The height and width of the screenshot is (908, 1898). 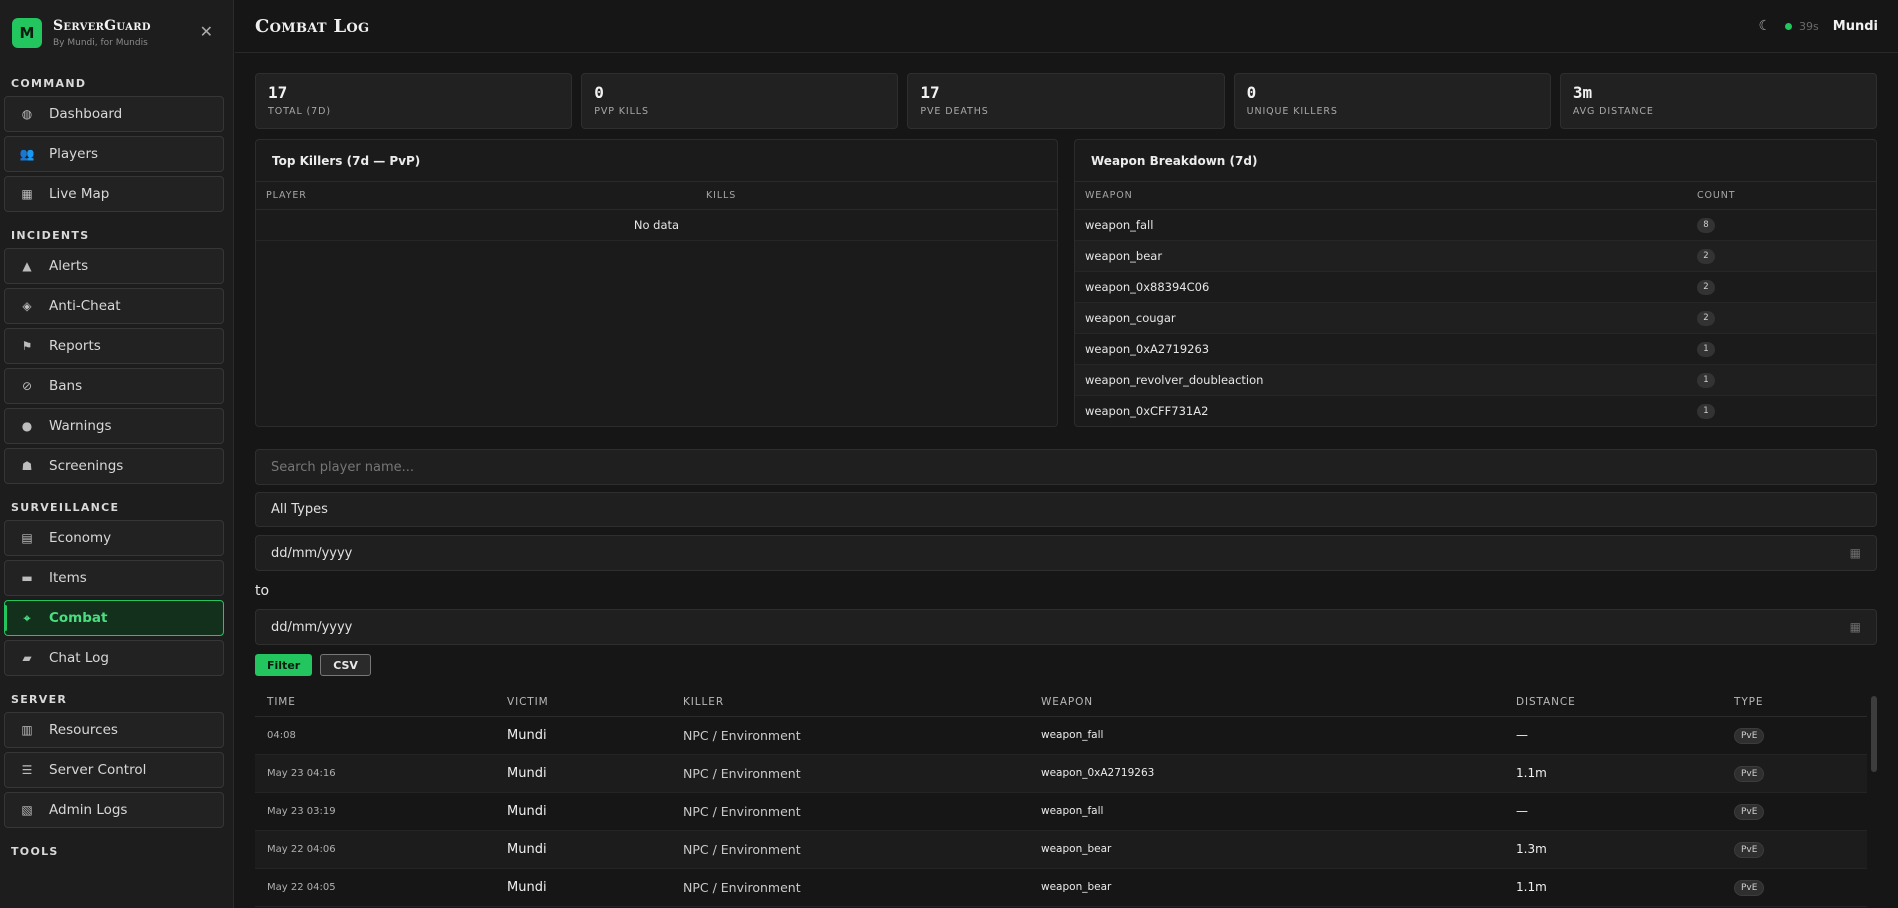 What do you see at coordinates (116, 33) in the screenshot?
I see `brand: M ServerGuard By Mundi, for Mundis ✕` at bounding box center [116, 33].